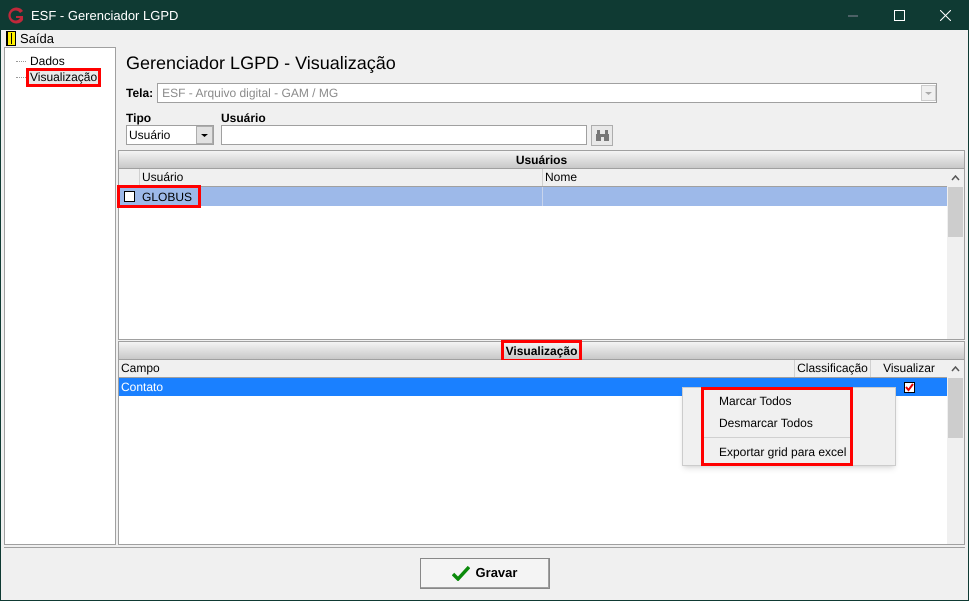 The height and width of the screenshot is (601, 969). Describe the element at coordinates (64, 77) in the screenshot. I see `tree-item: Visualização` at that location.